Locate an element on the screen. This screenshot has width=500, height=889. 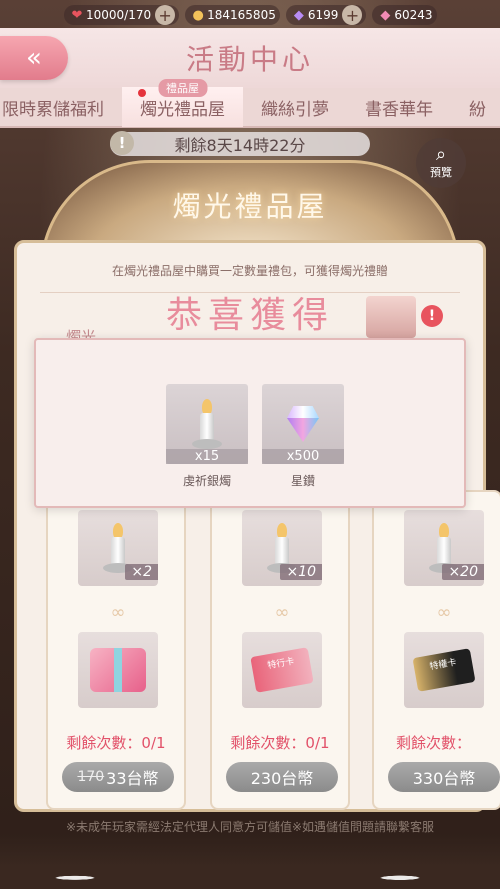
star-diamond-resource: ◆ 6199 + is located at coordinates (326, 15).